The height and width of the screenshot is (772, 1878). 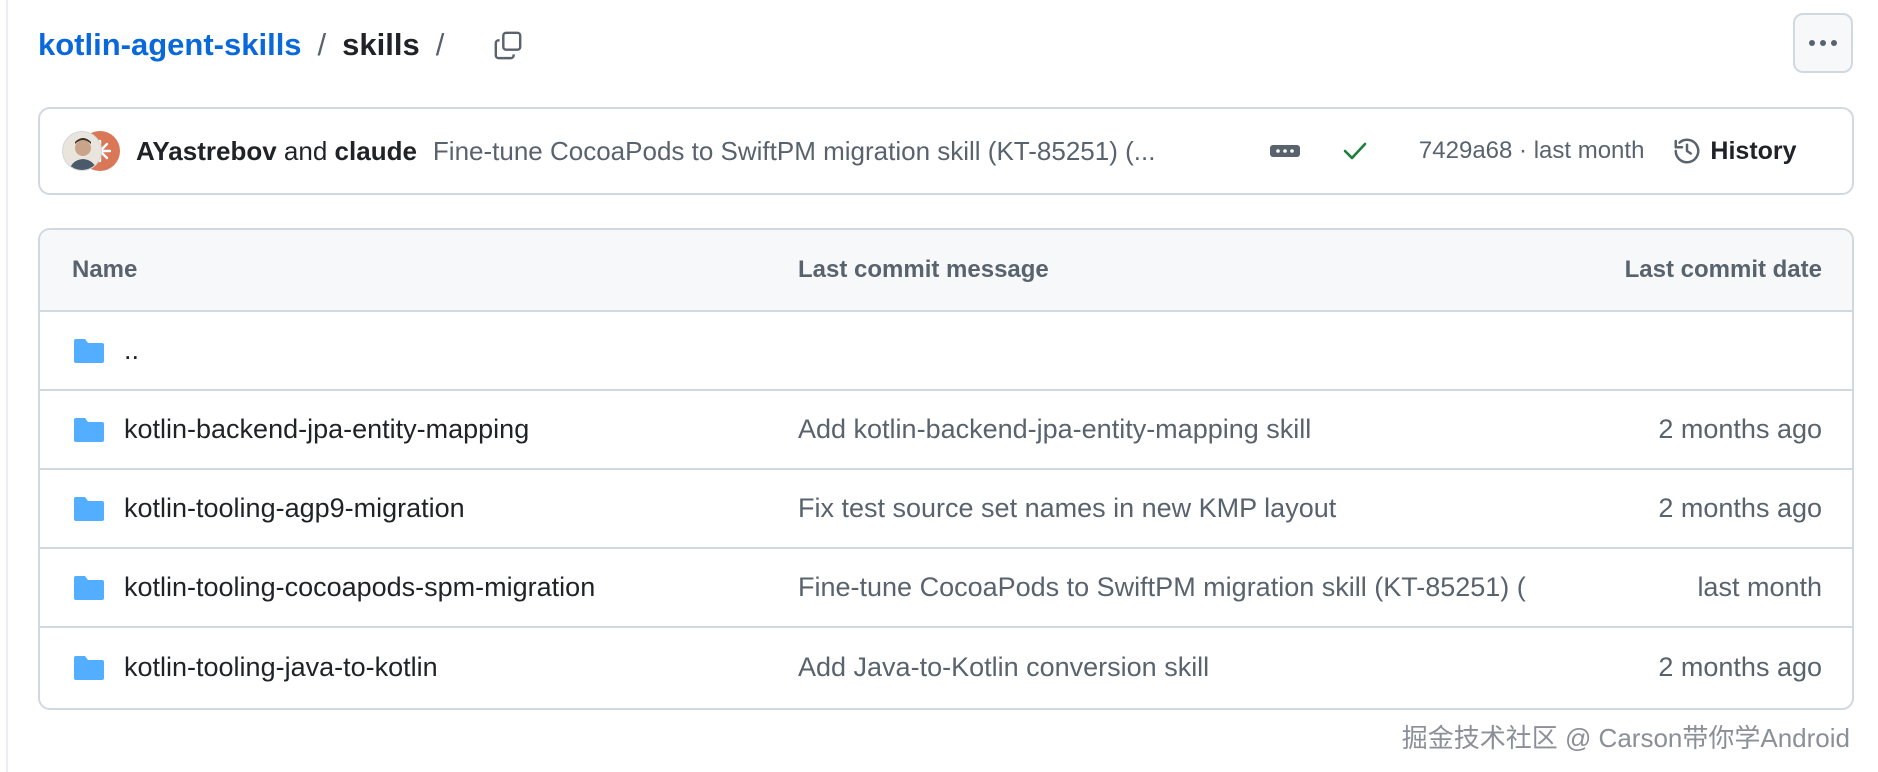 What do you see at coordinates (7, 386) in the screenshot?
I see `left-divider` at bounding box center [7, 386].